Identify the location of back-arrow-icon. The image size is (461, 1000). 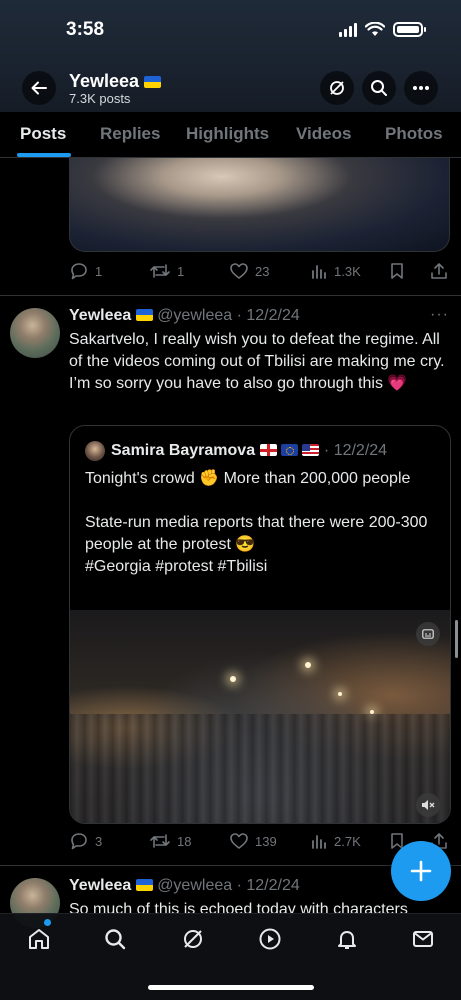
(39, 88).